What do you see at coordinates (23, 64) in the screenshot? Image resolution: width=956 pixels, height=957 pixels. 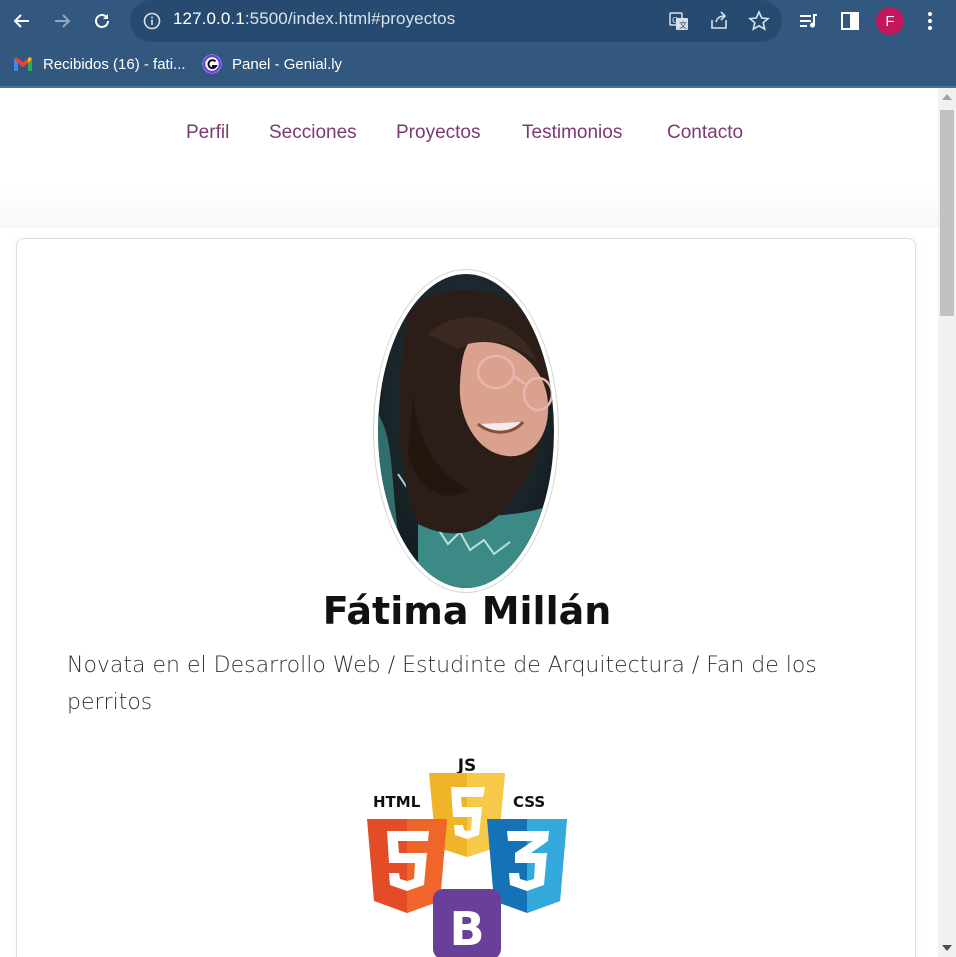 I see `gmail-icon` at bounding box center [23, 64].